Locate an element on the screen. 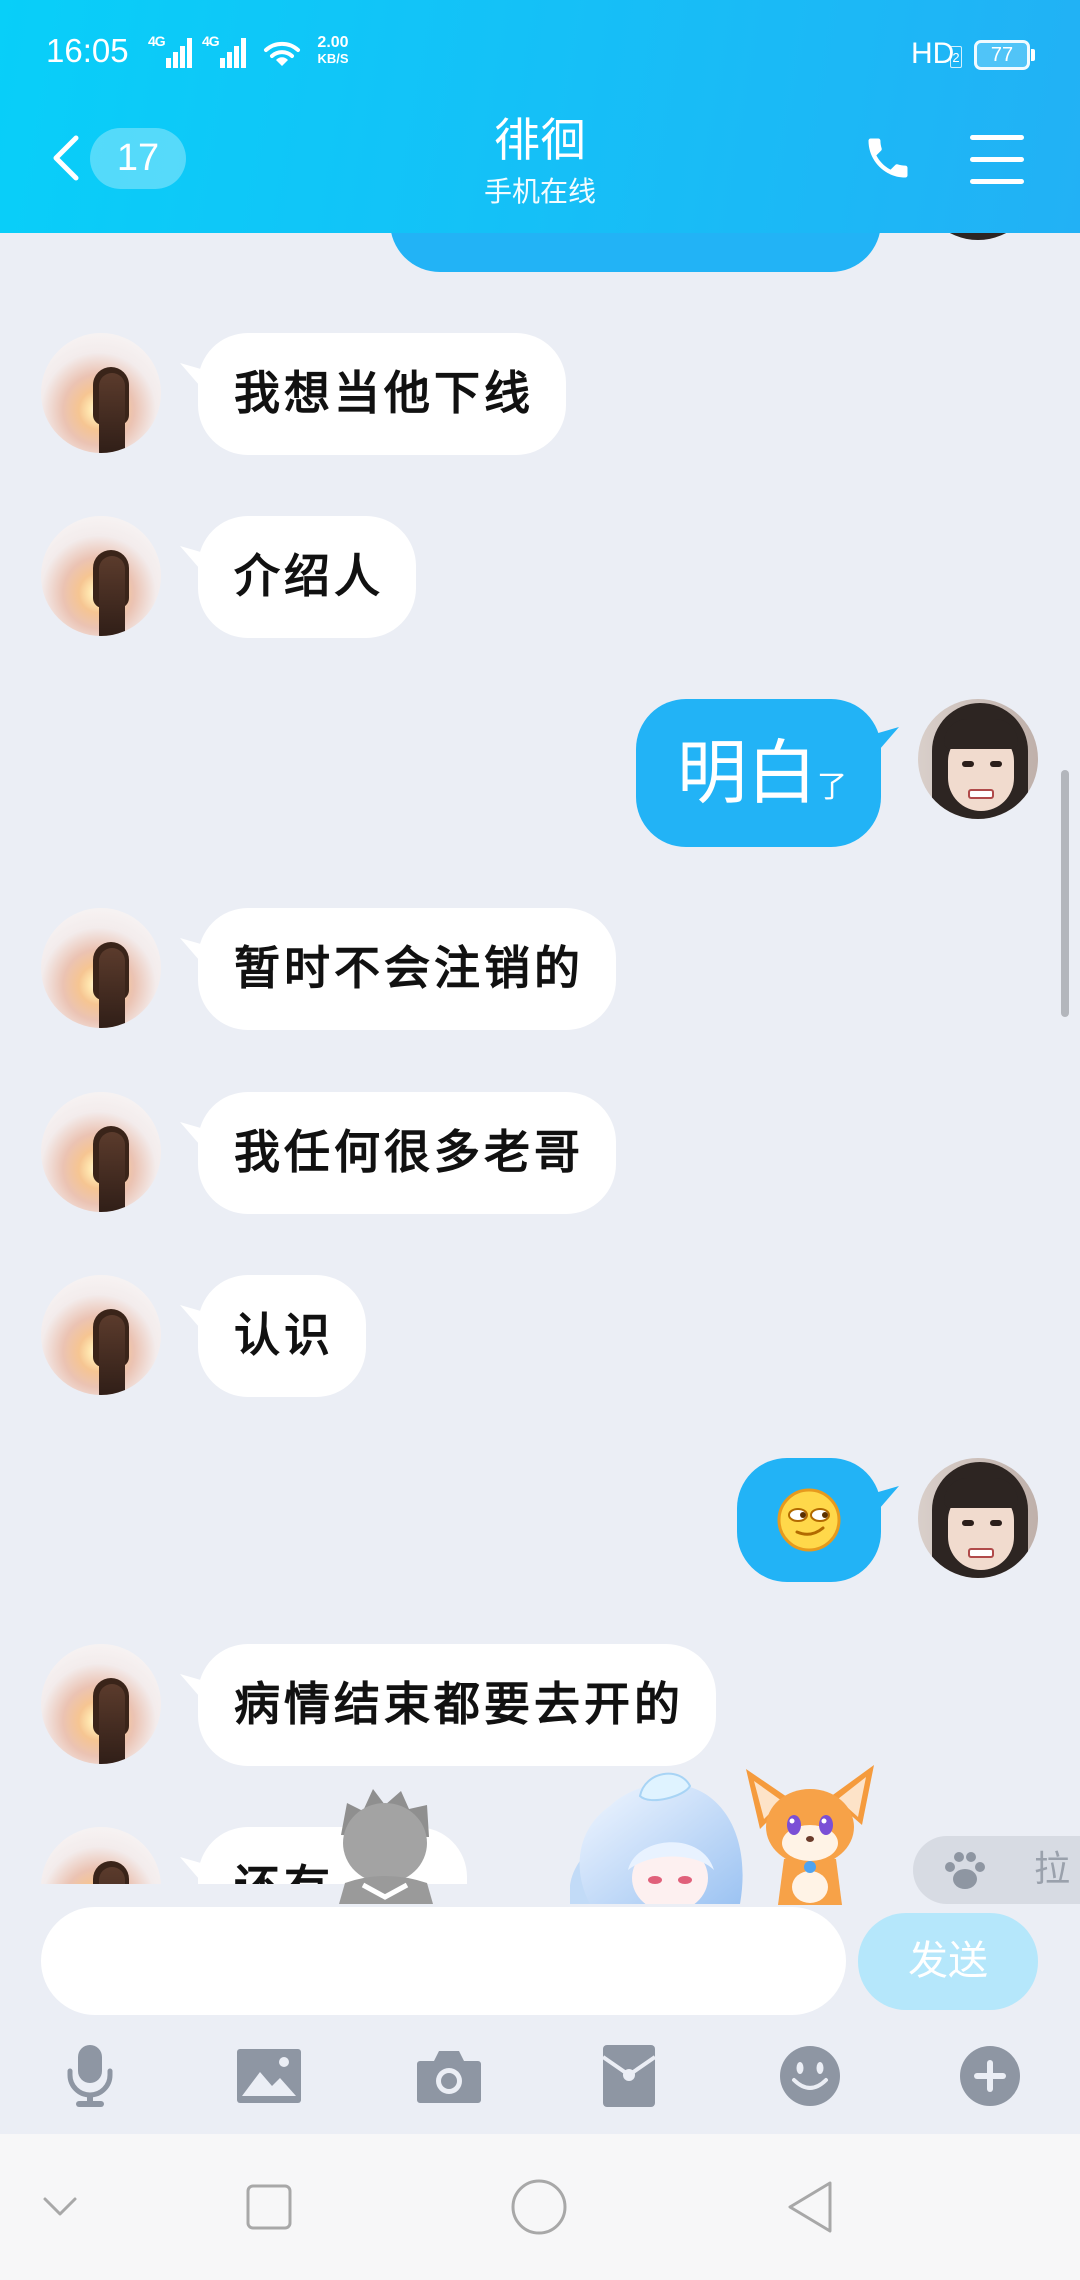 This screenshot has height=2280, width=1080. message-text: 病情结束都要去开的 is located at coordinates (459, 1704).